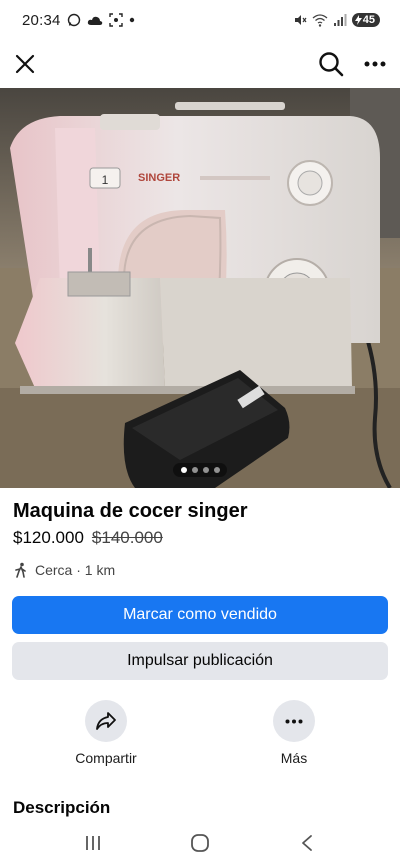  Describe the element at coordinates (320, 20) in the screenshot. I see `wifi-icon` at that location.